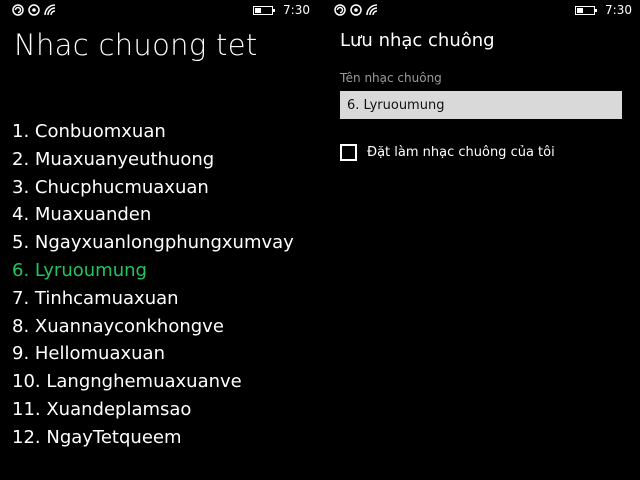  What do you see at coordinates (153, 215) in the screenshot?
I see `list-item: 4. Muaxuanden` at bounding box center [153, 215].